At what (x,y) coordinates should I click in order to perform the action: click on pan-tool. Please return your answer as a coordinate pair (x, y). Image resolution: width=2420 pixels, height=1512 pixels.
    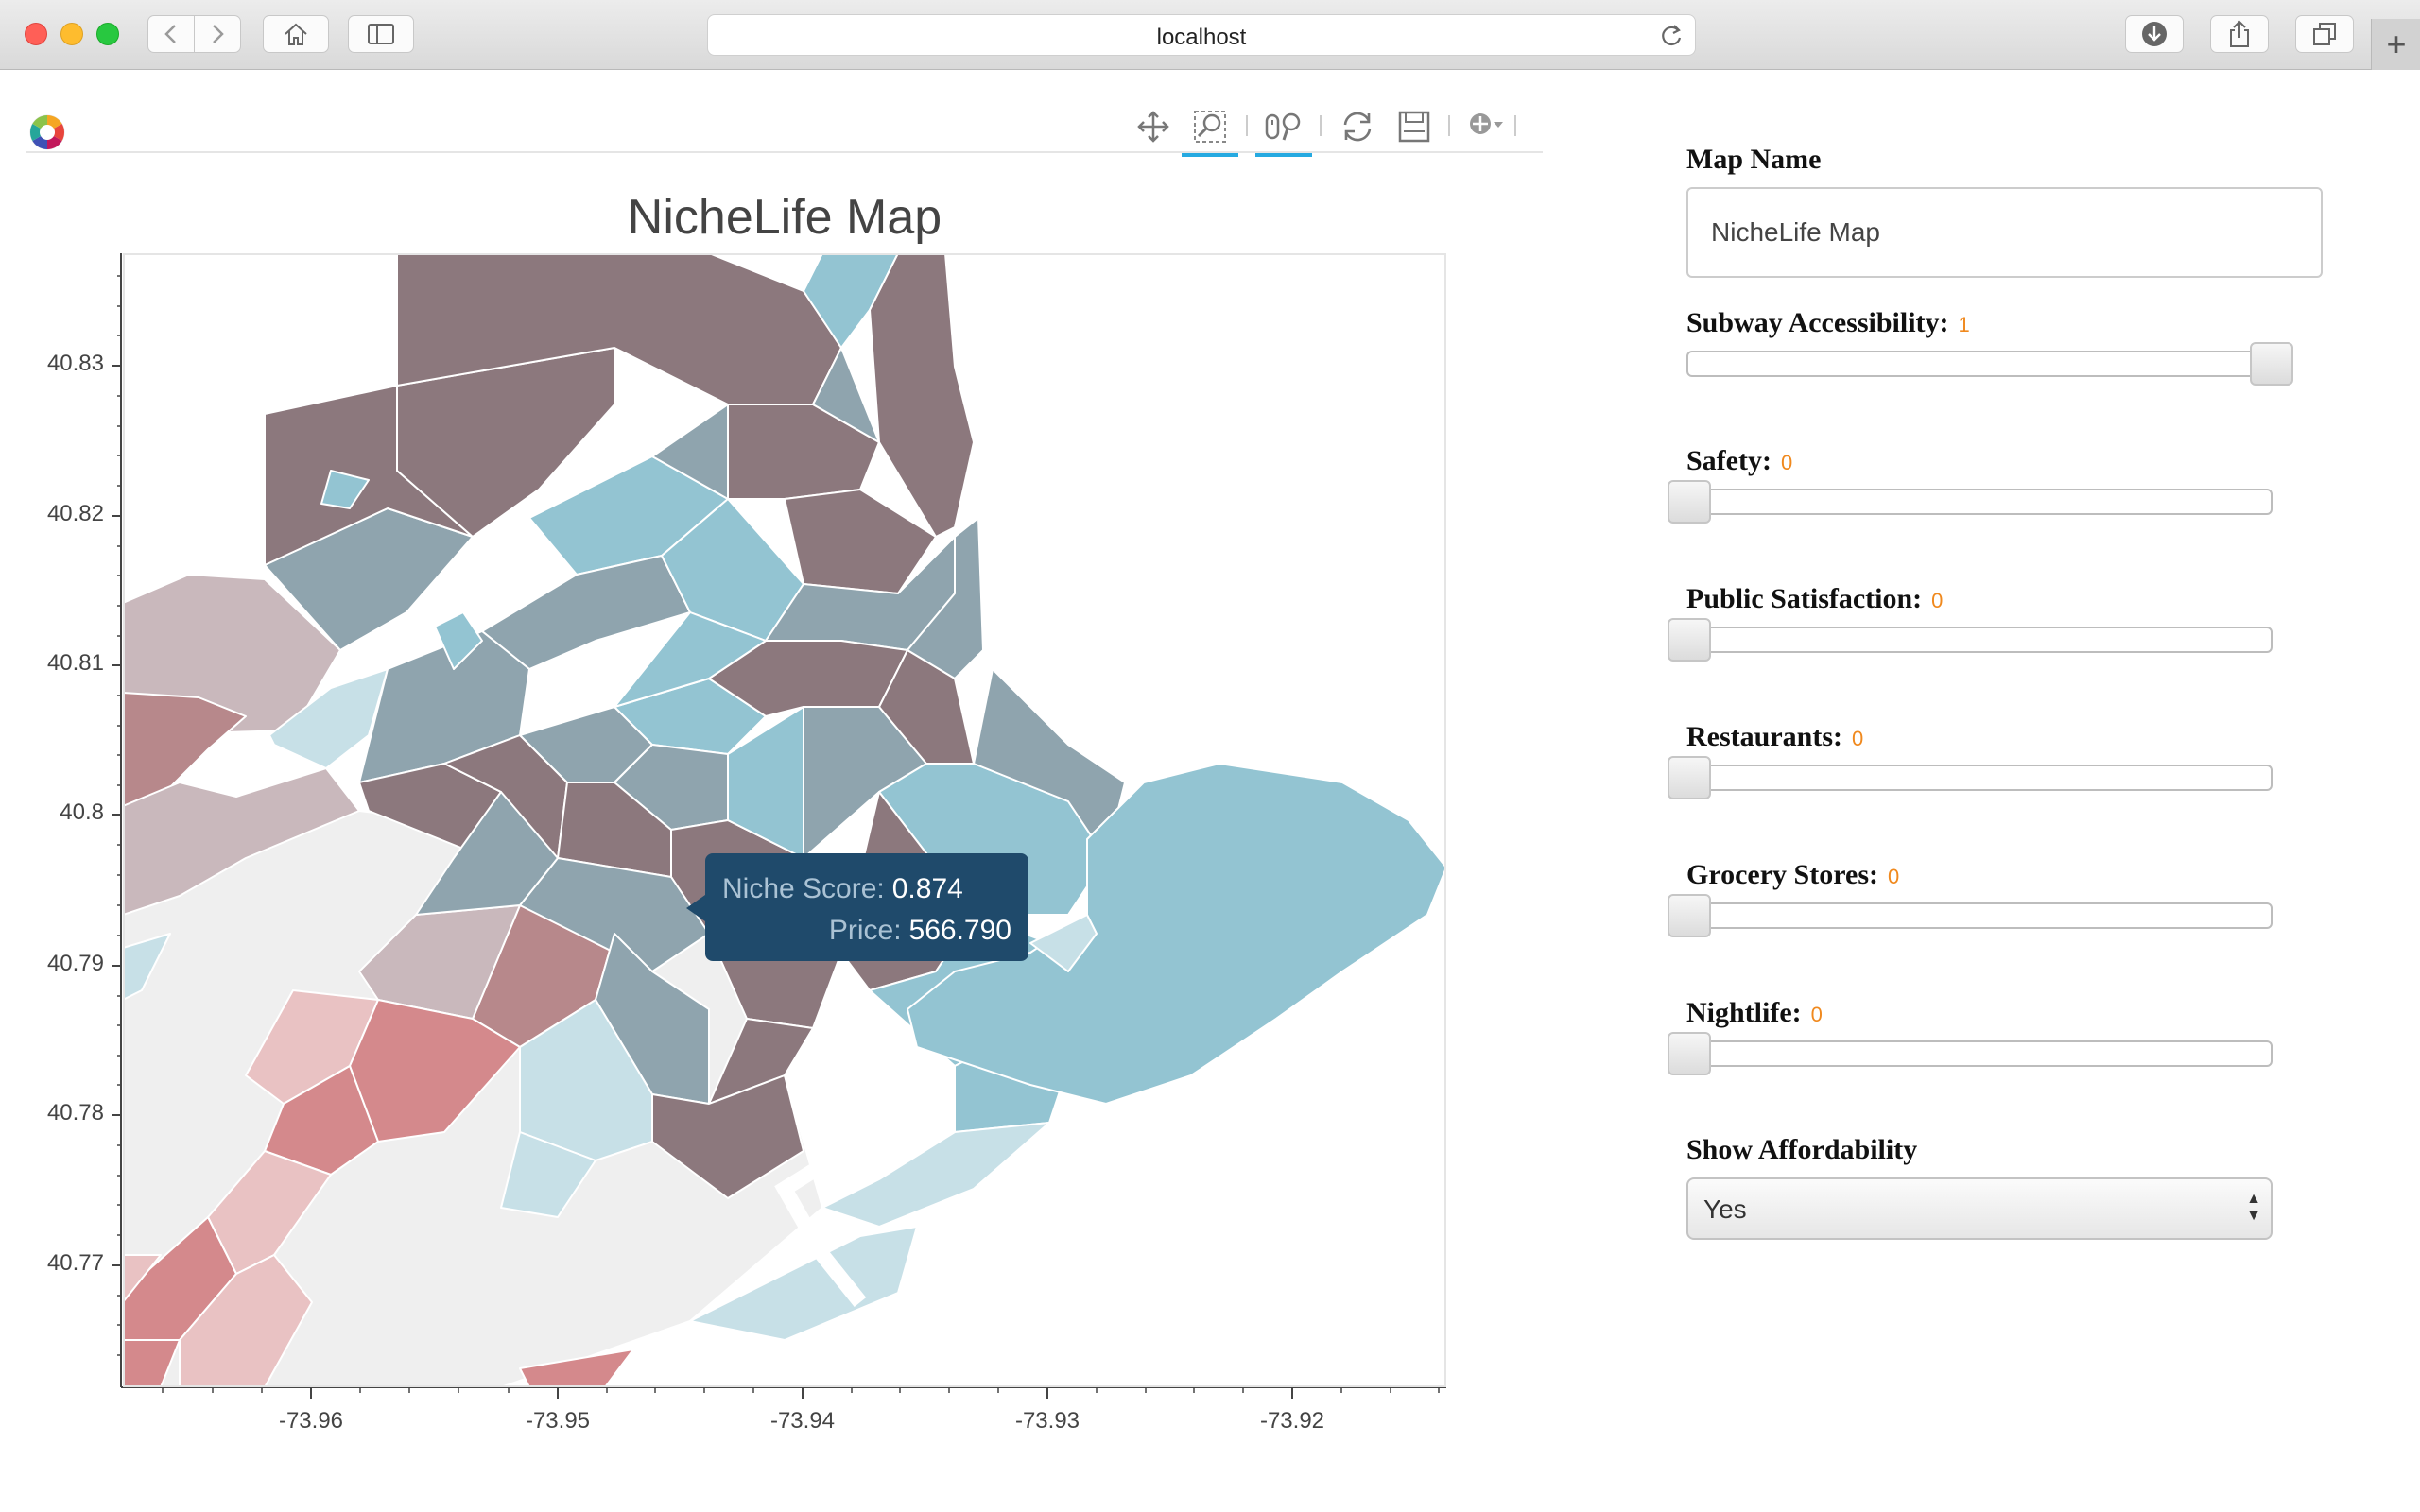
    Looking at the image, I should click on (1153, 127).